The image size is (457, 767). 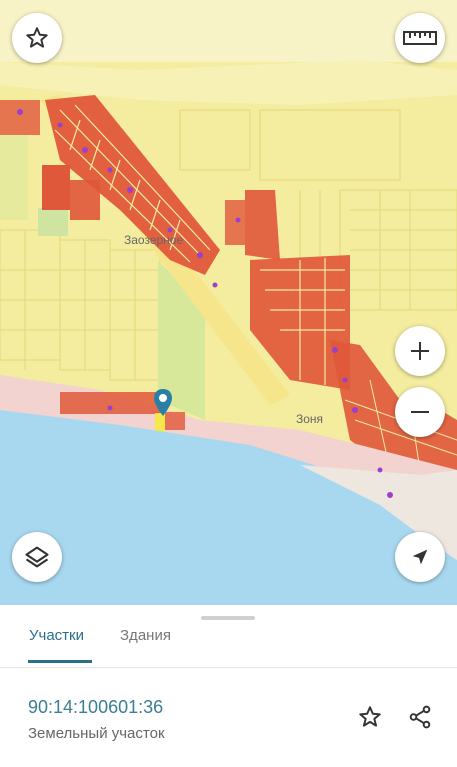 What do you see at coordinates (145, 646) in the screenshot?
I see `tab-buildings: Здания` at bounding box center [145, 646].